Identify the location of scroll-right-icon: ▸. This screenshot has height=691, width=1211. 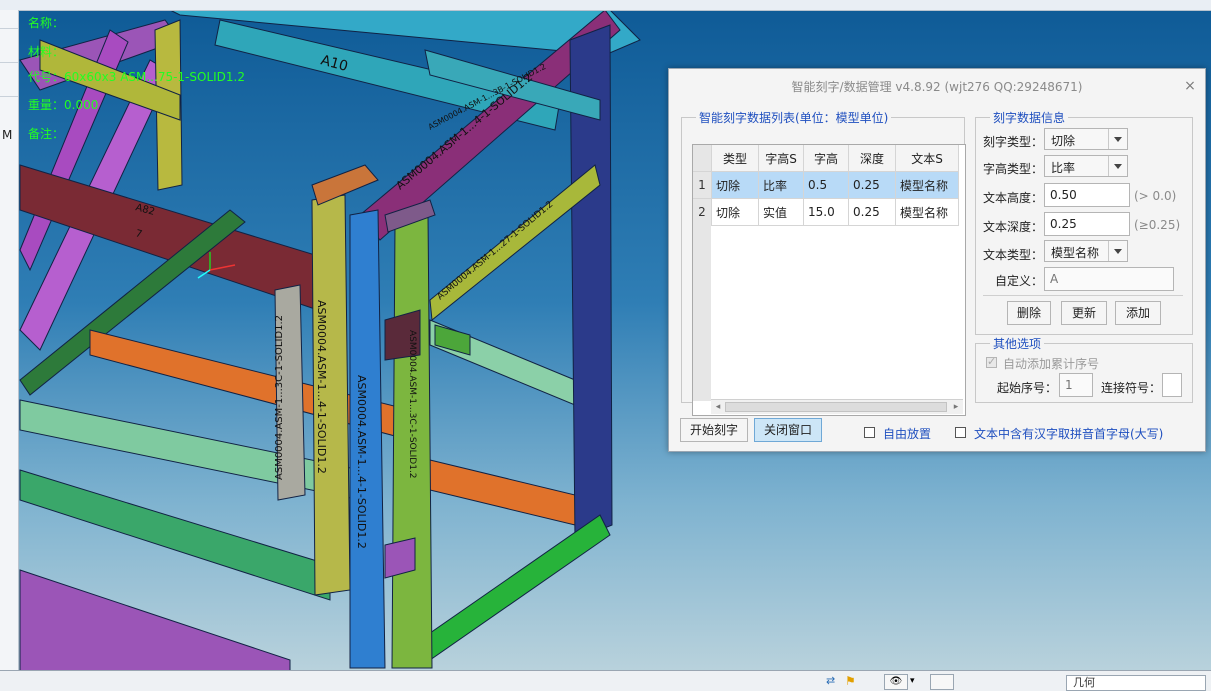
(956, 407).